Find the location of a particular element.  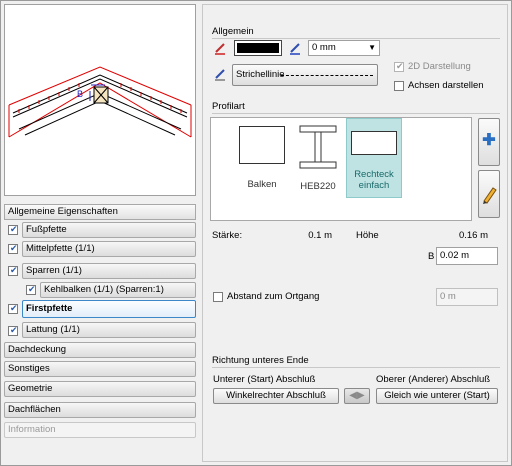

start-end-label: Unterer (Start) Abschluß is located at coordinates (264, 379).